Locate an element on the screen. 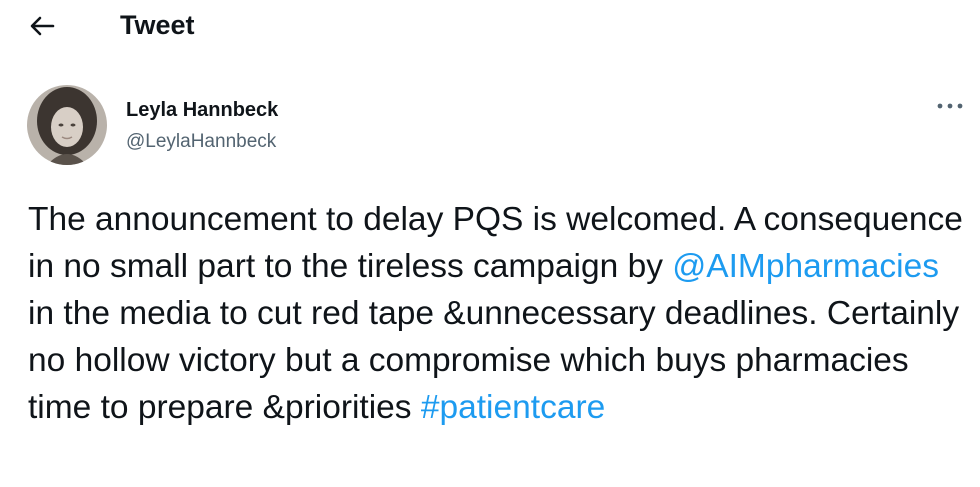  author-handle: @LeylaHannbeck is located at coordinates (201, 142).